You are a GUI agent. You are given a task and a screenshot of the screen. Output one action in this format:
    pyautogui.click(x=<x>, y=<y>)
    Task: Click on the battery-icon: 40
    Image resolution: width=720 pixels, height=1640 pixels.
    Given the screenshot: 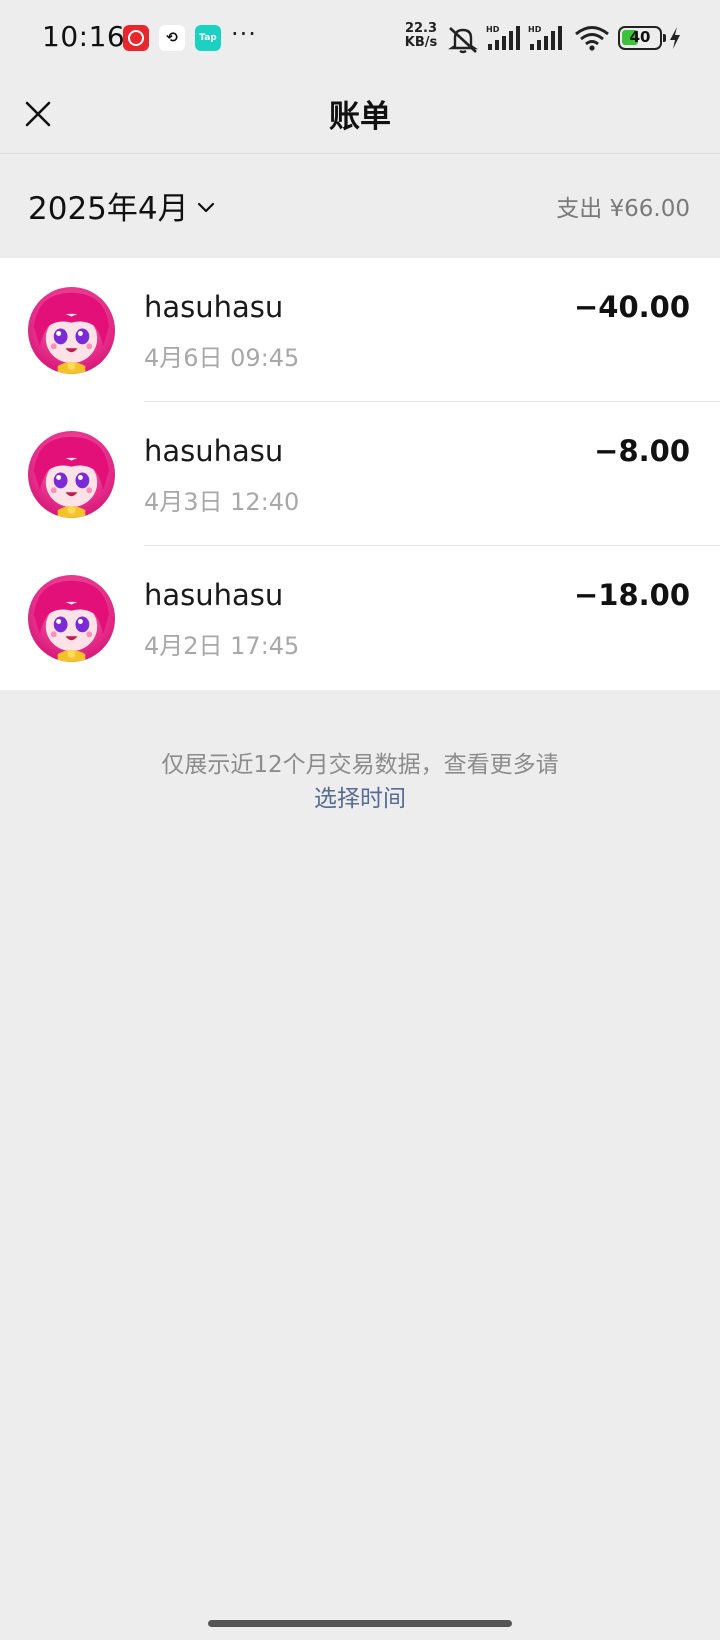 What is the action you would take?
    pyautogui.click(x=642, y=38)
    